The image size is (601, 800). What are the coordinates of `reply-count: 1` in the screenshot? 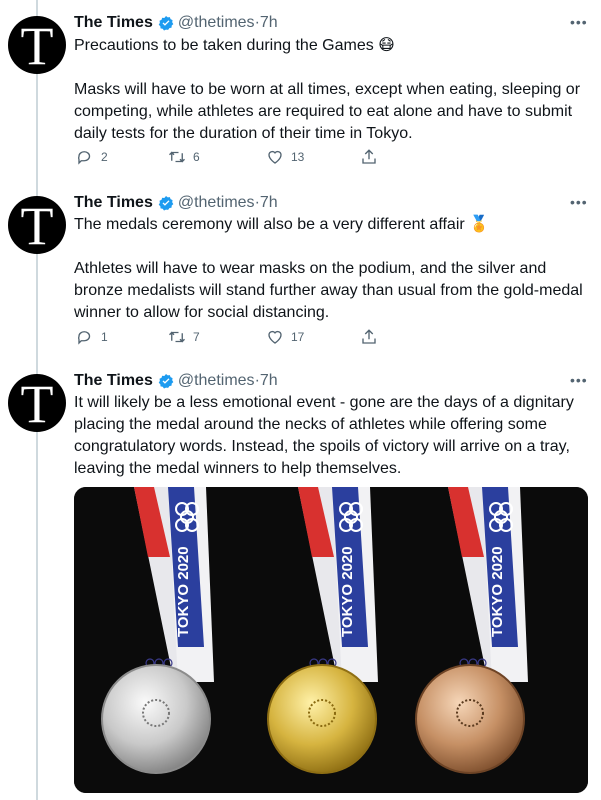 It's located at (104, 337).